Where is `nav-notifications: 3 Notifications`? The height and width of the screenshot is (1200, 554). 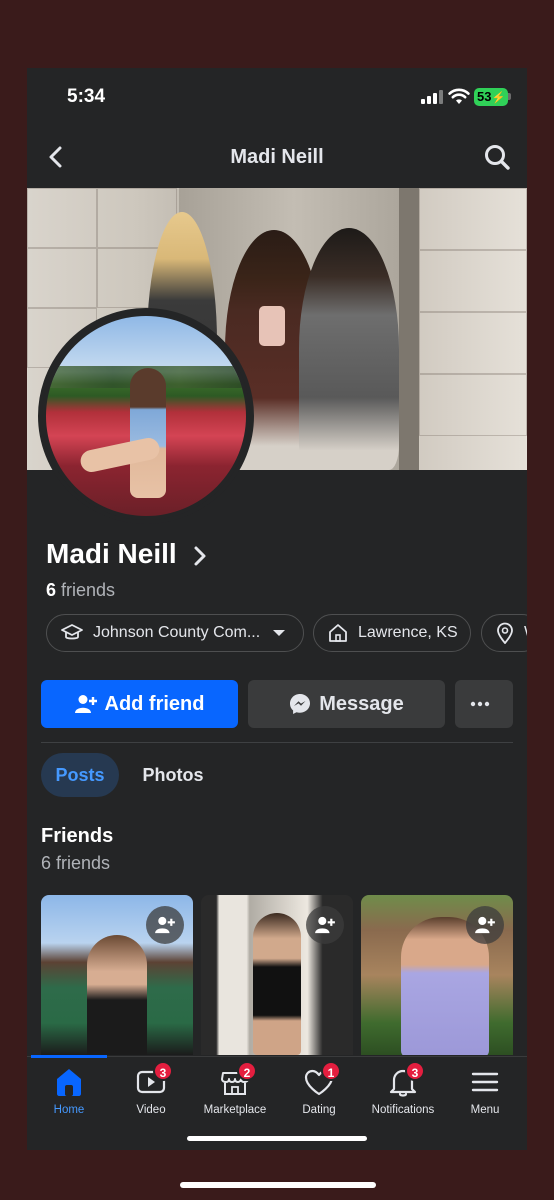 nav-notifications: 3 Notifications is located at coordinates (403, 1088).